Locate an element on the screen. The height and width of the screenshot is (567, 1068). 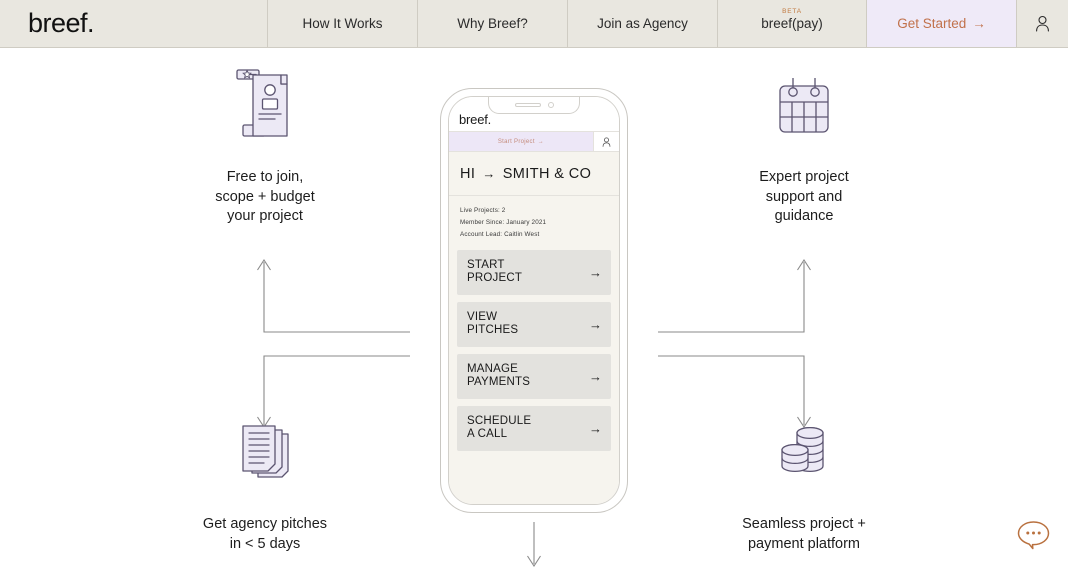
nav-item-why-breef: Why Breef? is located at coordinates (493, 23).